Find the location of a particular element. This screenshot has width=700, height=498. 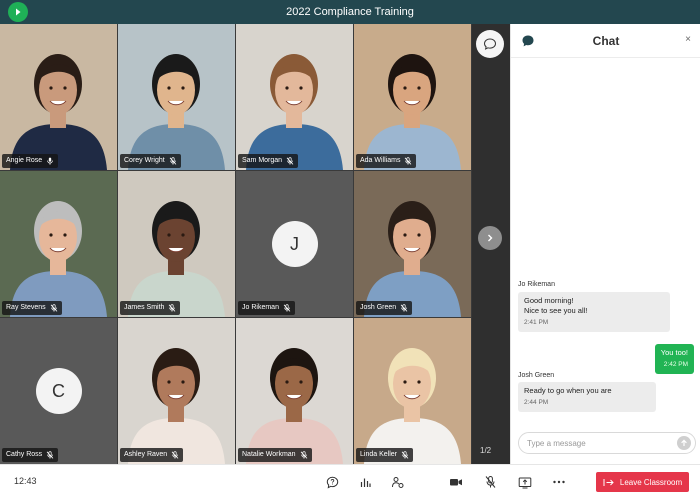

participant-tile: Ray Stevens is located at coordinates (58, 244).